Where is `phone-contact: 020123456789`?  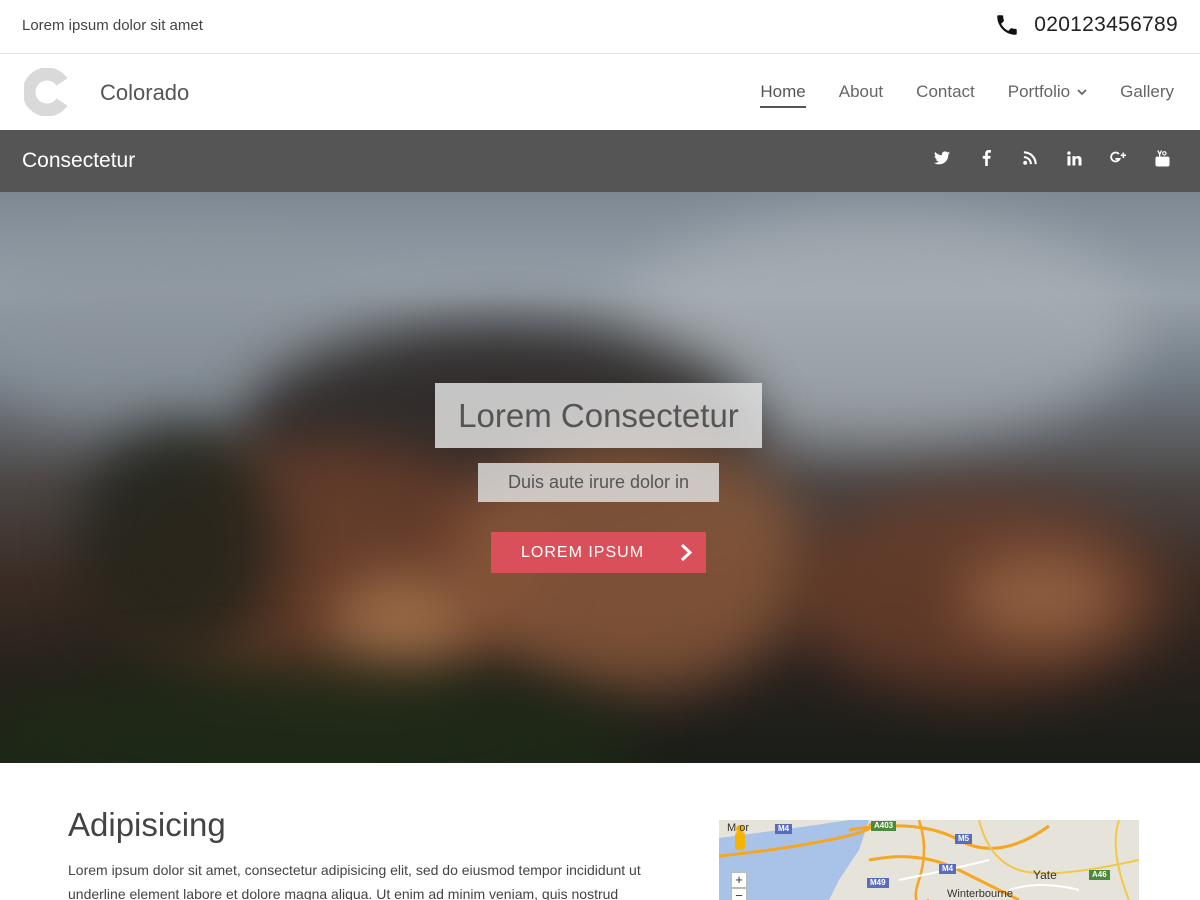 phone-contact: 020123456789 is located at coordinates (1086, 25).